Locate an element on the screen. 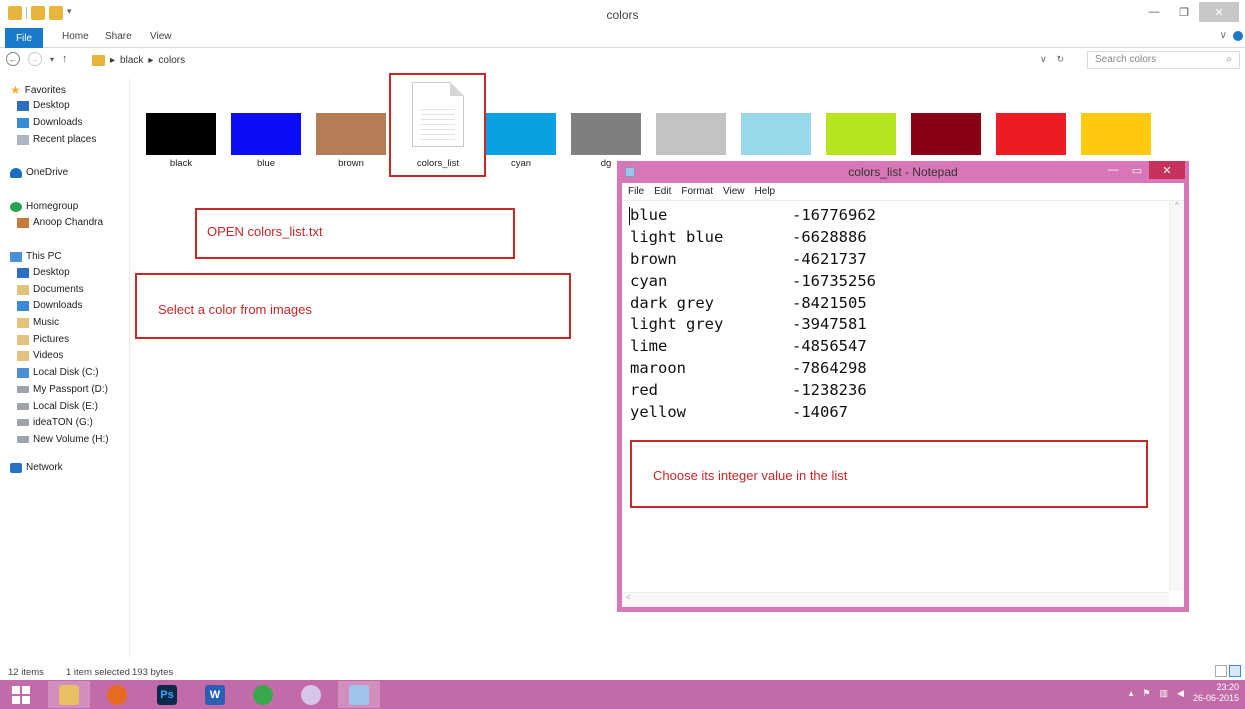 The width and height of the screenshot is (1245, 709). sidebar-item-drive-e: Local Disk (E:) is located at coordinates (57, 406).